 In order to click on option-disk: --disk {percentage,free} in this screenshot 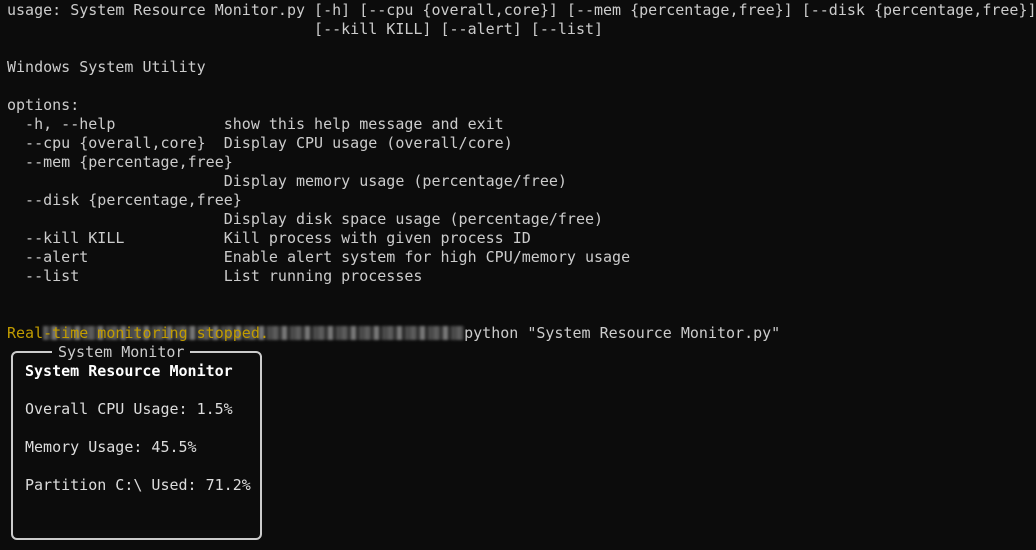, I will do `click(124, 200)`.